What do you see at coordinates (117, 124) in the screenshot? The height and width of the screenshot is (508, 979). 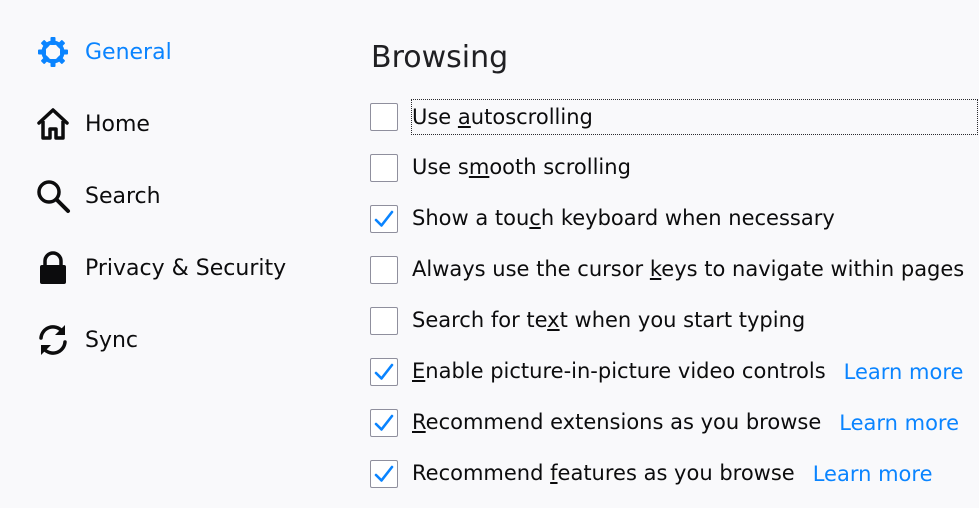 I see `sidebar-item-label: Home` at bounding box center [117, 124].